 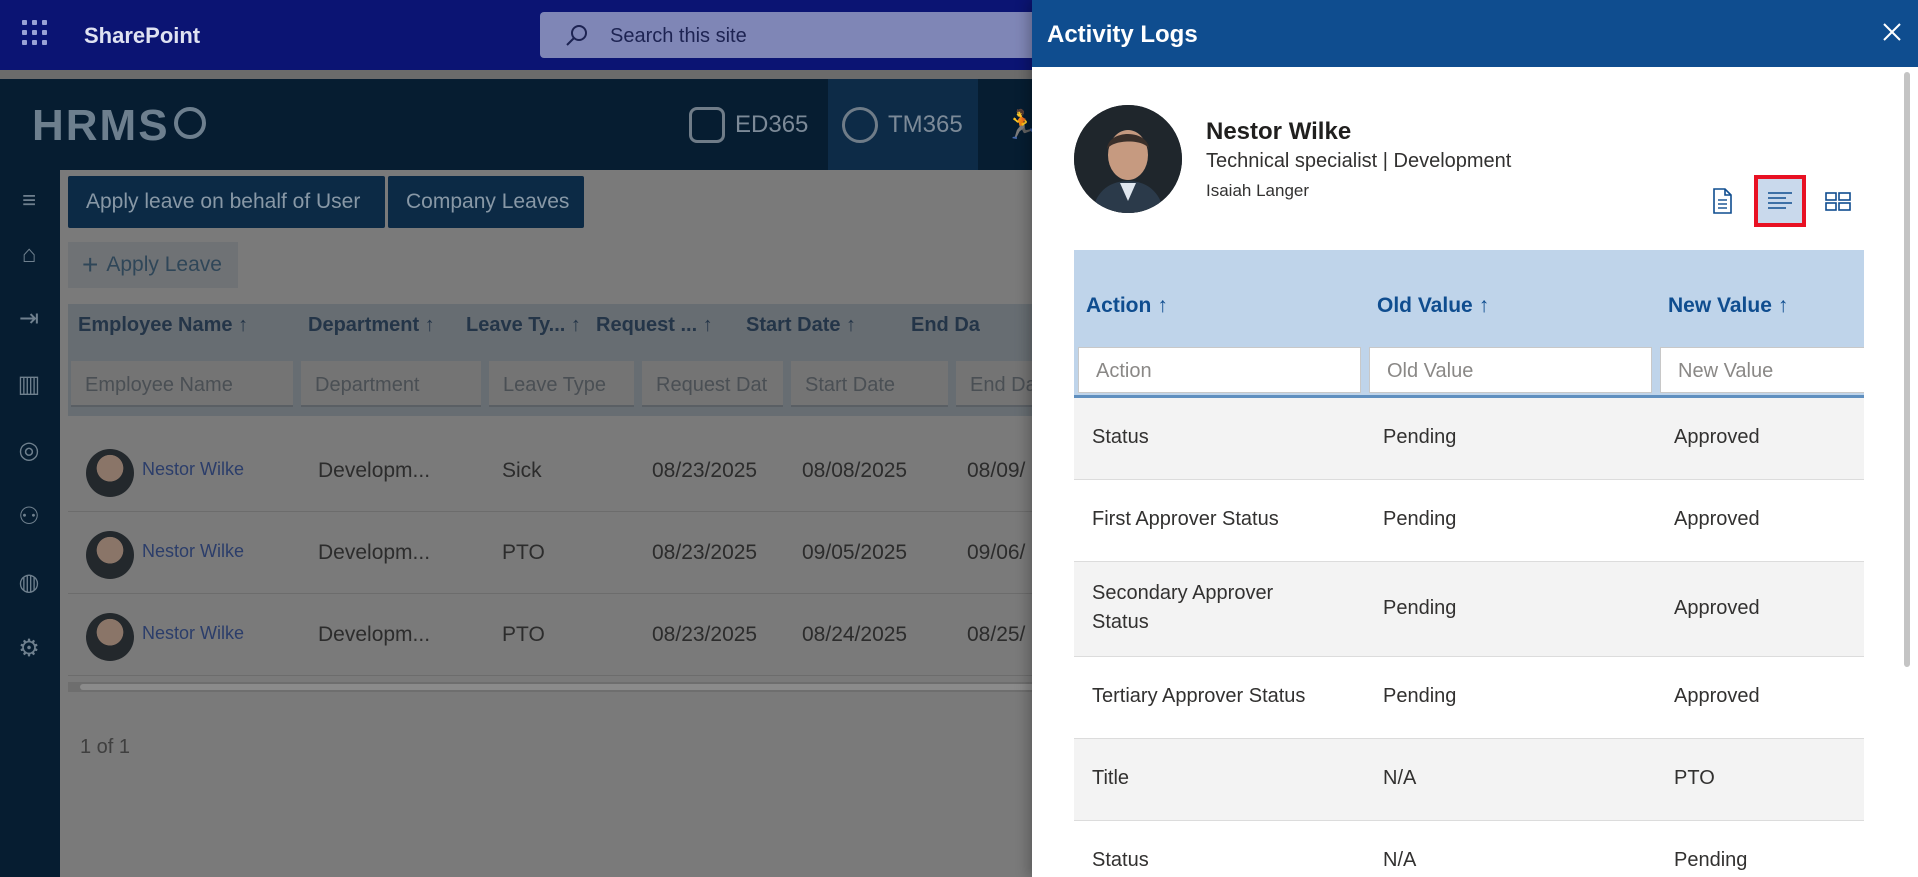 What do you see at coordinates (1711, 860) in the screenshot?
I see `new-value-cell: Pending` at bounding box center [1711, 860].